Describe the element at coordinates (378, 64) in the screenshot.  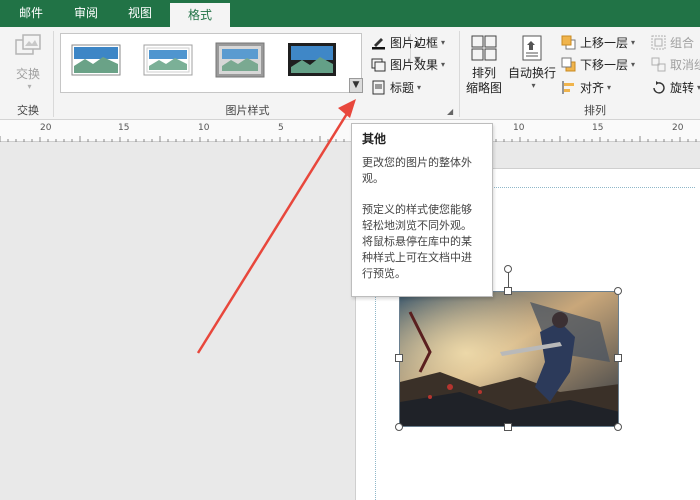
I see `picture-effects-icon` at that location.